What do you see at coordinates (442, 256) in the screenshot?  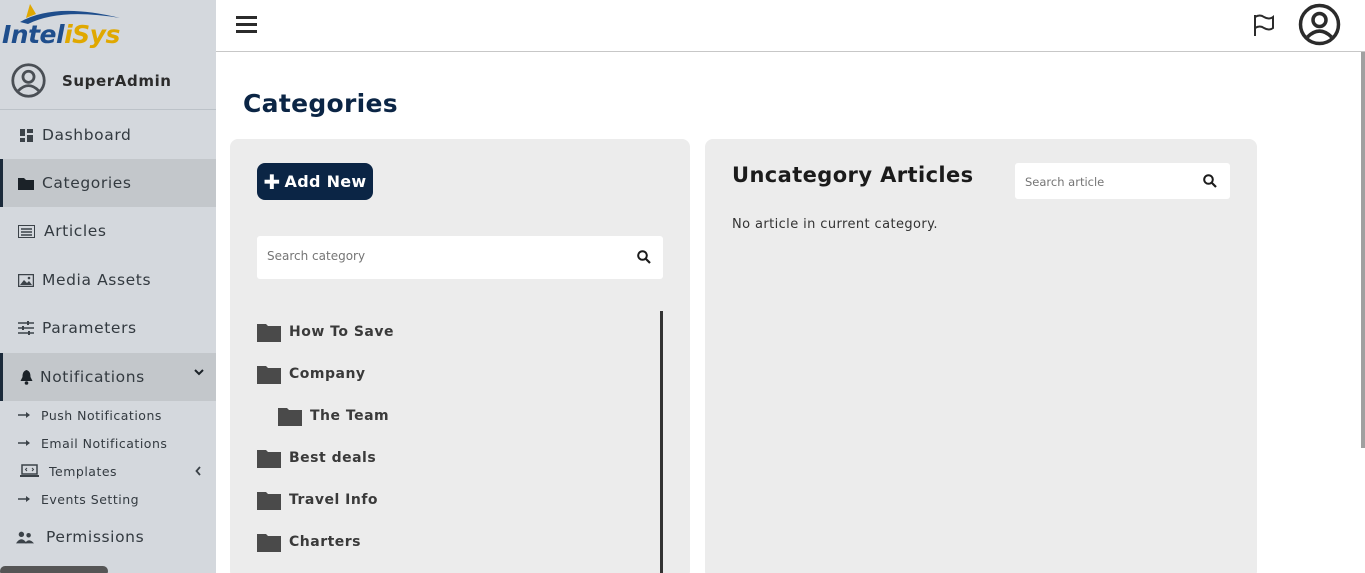 I see `search-category-input` at bounding box center [442, 256].